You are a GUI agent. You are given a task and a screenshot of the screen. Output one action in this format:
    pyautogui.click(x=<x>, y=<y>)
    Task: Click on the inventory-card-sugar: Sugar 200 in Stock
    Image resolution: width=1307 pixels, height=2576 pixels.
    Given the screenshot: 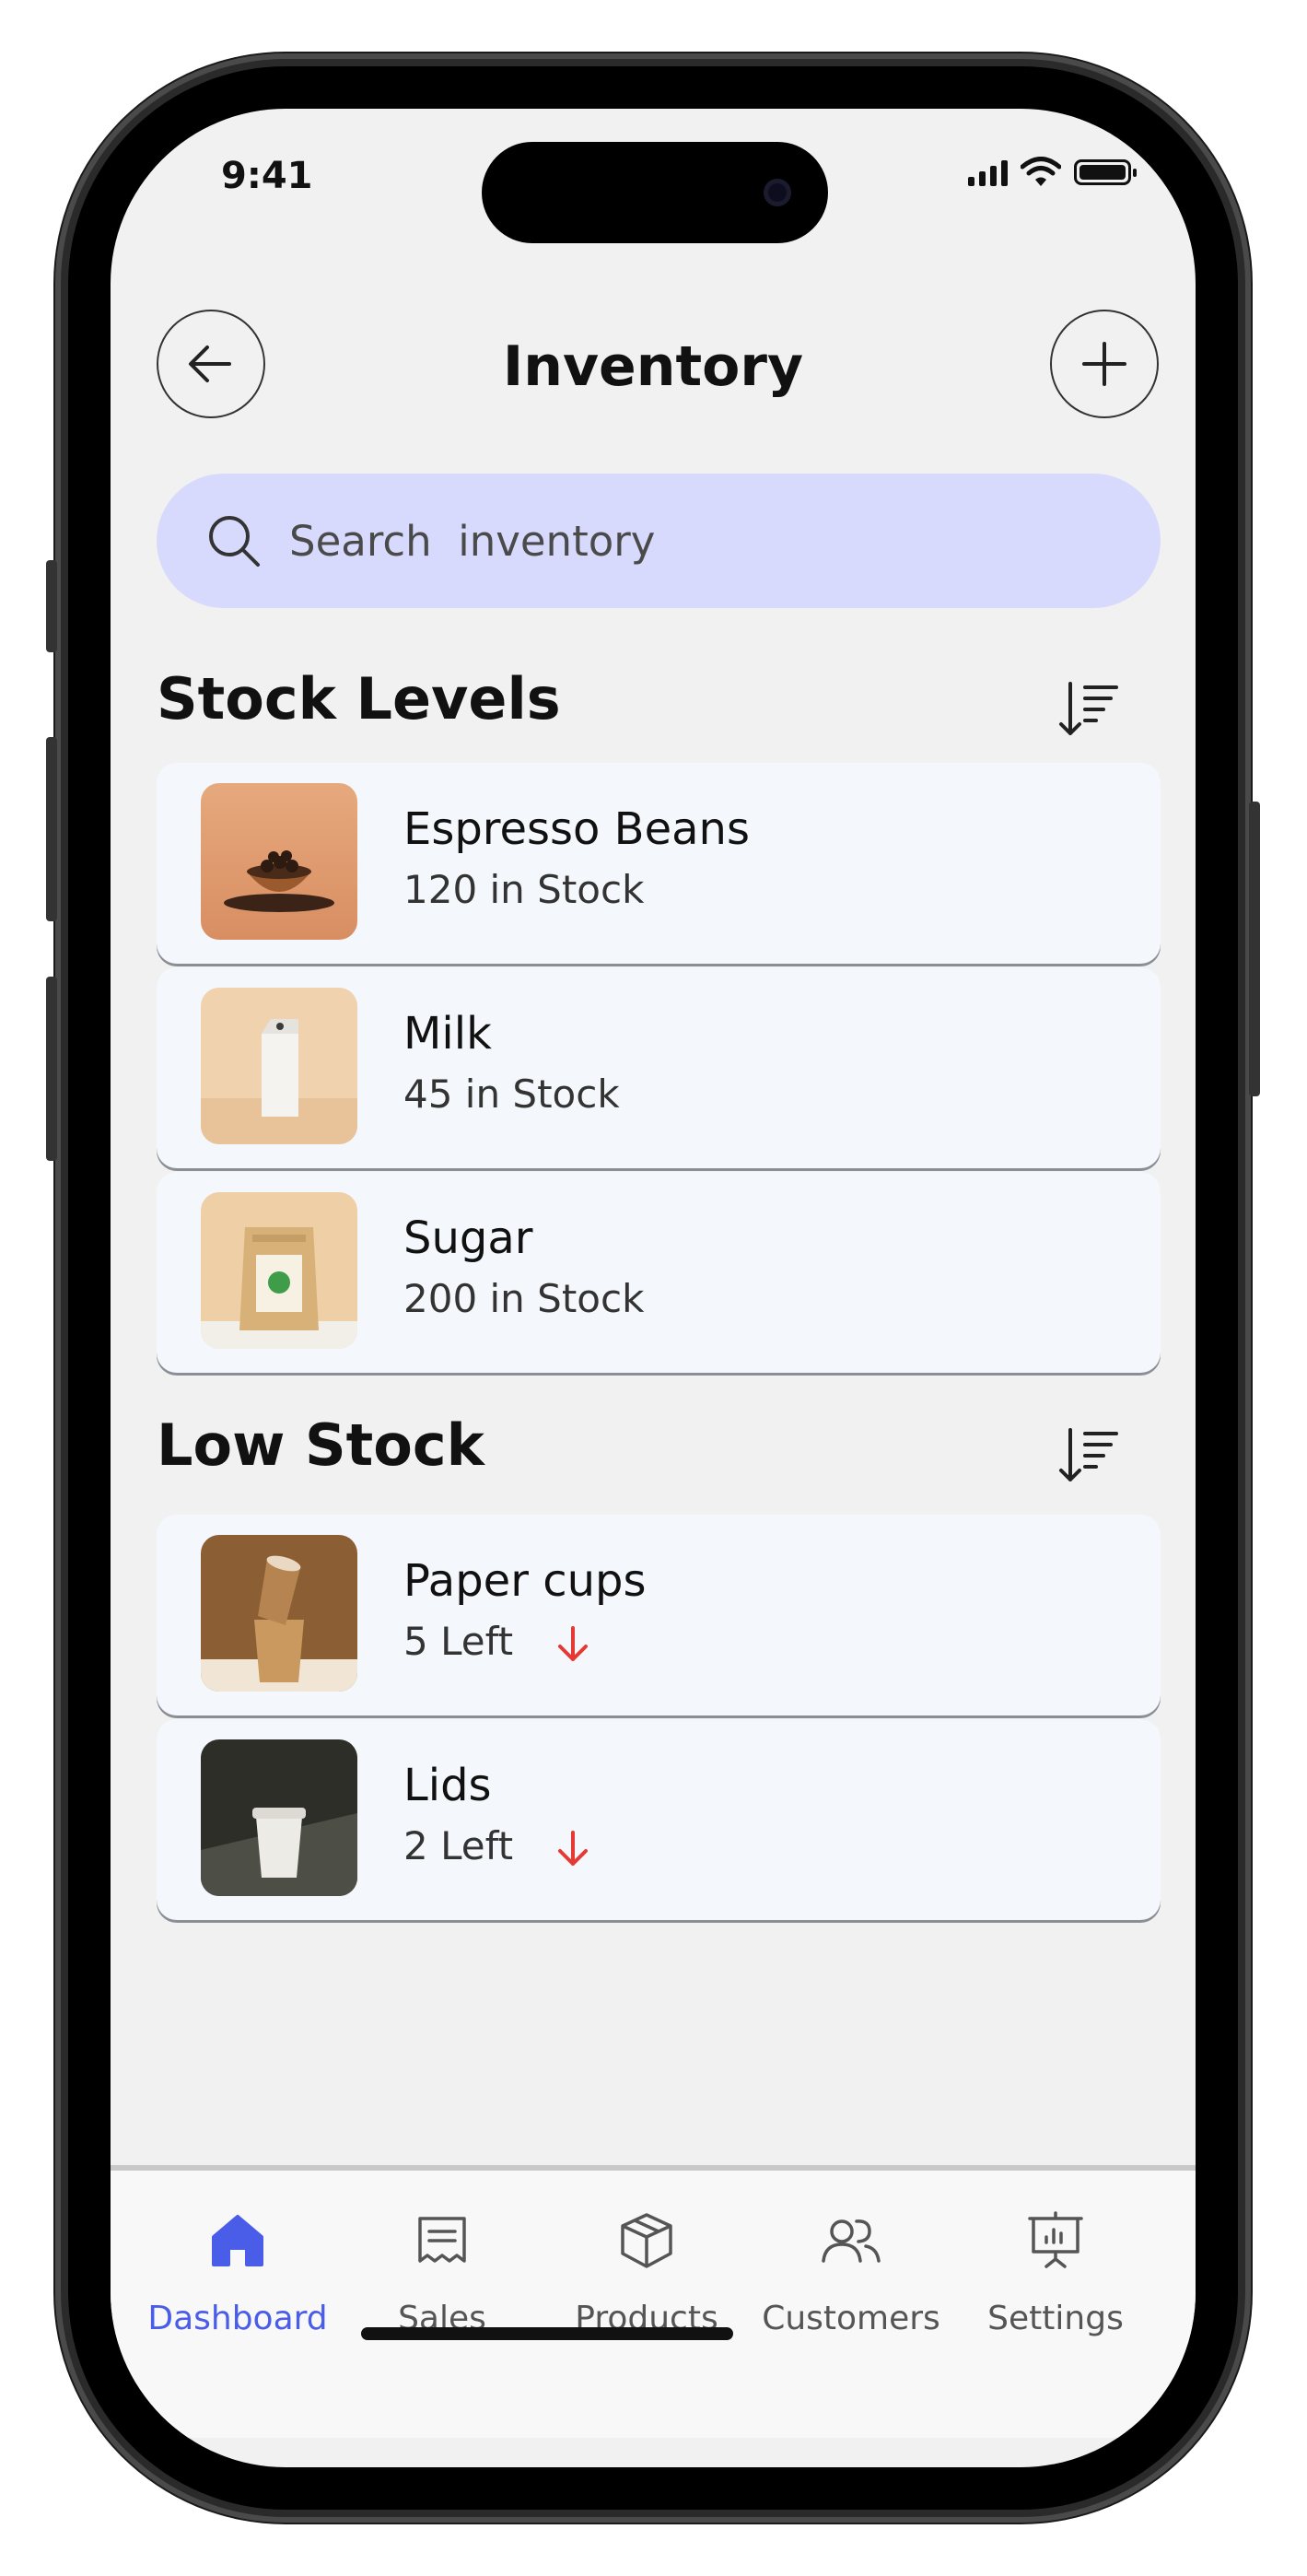 What is the action you would take?
    pyautogui.click(x=659, y=1272)
    